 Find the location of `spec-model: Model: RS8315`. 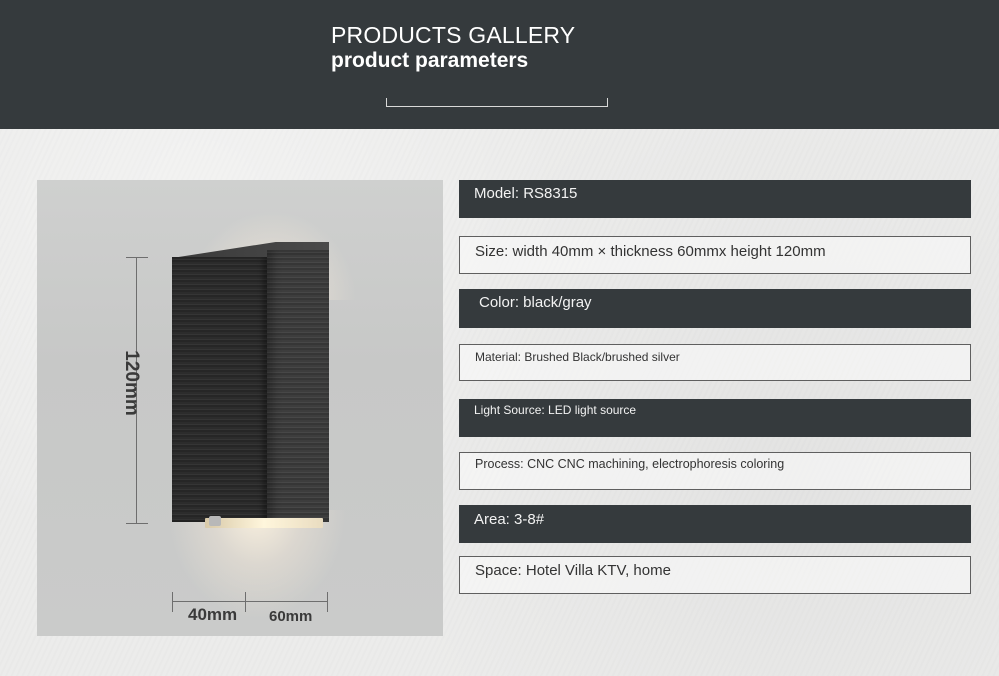

spec-model: Model: RS8315 is located at coordinates (715, 199).